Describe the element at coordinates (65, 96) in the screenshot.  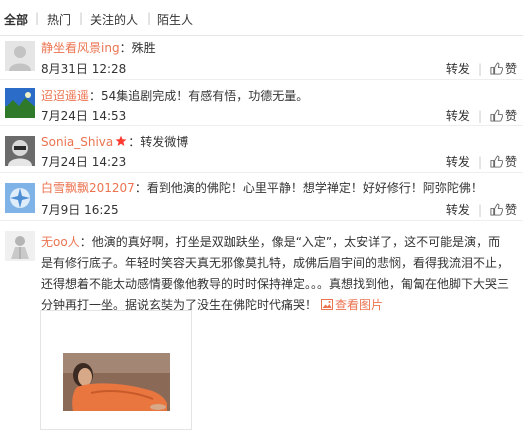
I see `comment-username: 迢迢遥遥` at that location.